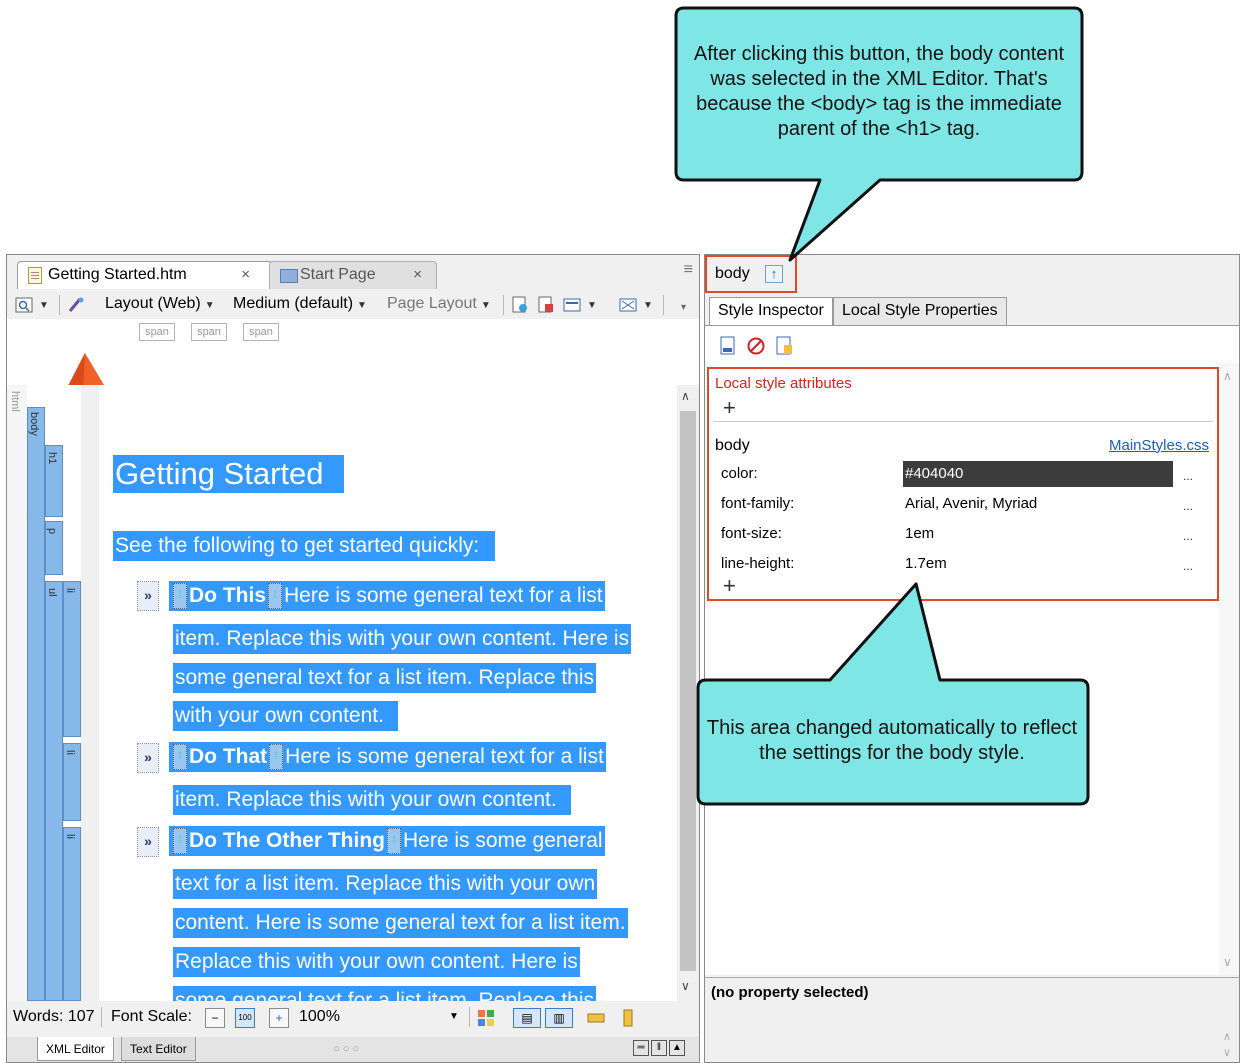 The height and width of the screenshot is (1063, 1240). Describe the element at coordinates (36, 704) in the screenshot. I see `structure-bar-body: body` at that location.